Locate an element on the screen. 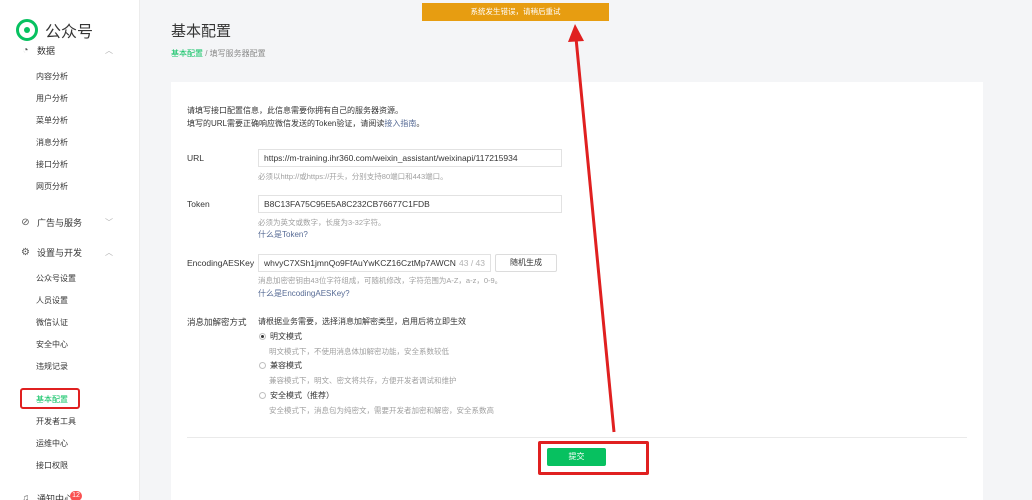  sidebar-item-security-center: 安全中心 is located at coordinates (52, 344).